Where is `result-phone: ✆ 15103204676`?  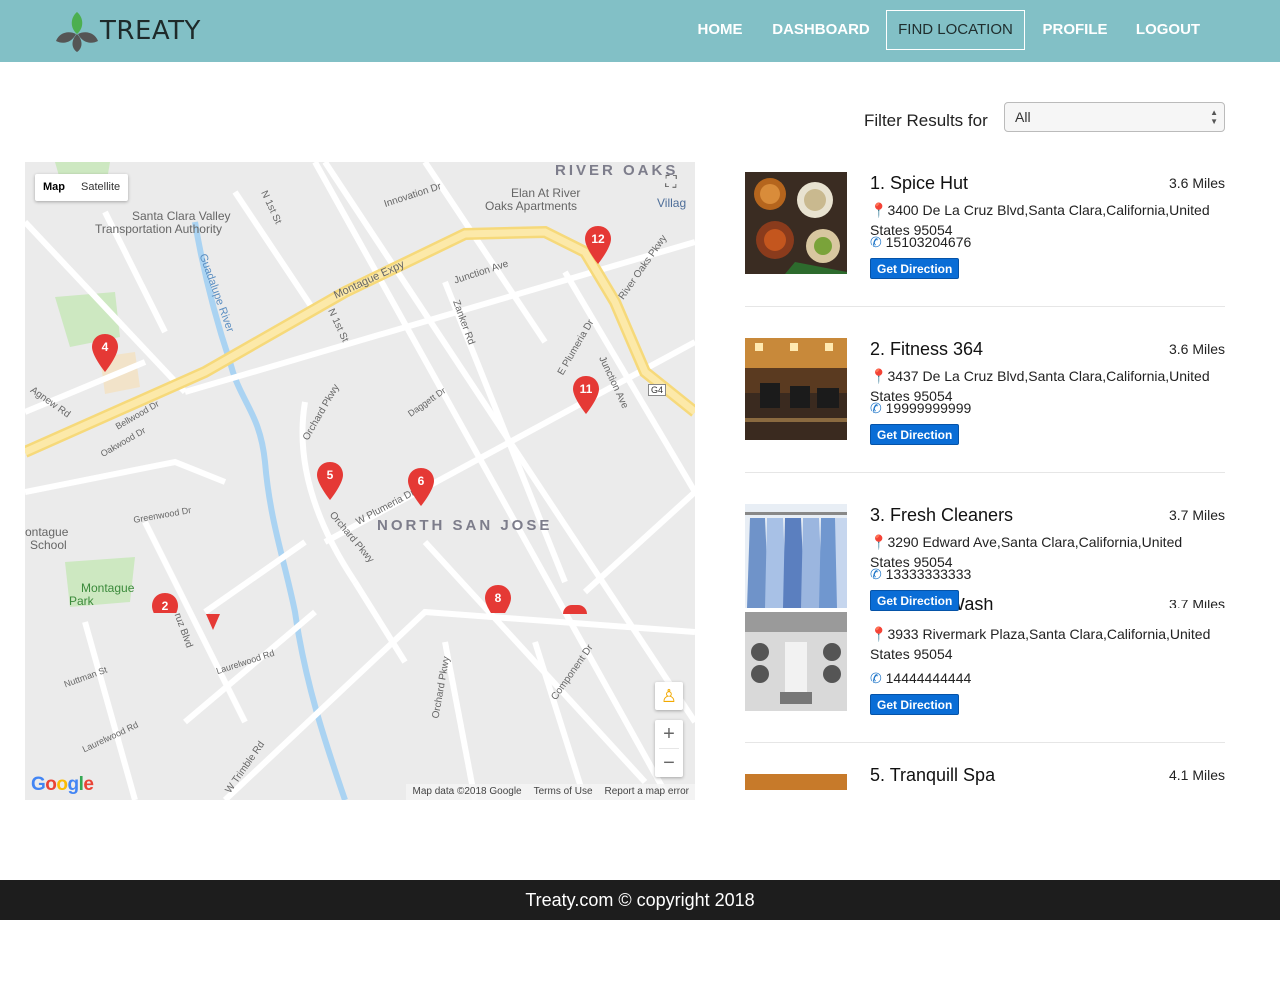 result-phone: ✆ 15103204676 is located at coordinates (920, 242).